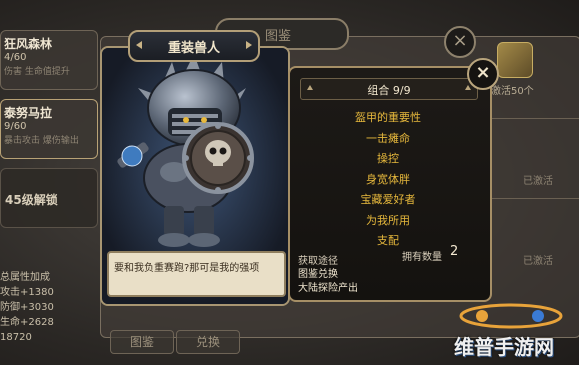  What do you see at coordinates (460, 42) in the screenshot?
I see `panel-close-button: ×` at bounding box center [460, 42].